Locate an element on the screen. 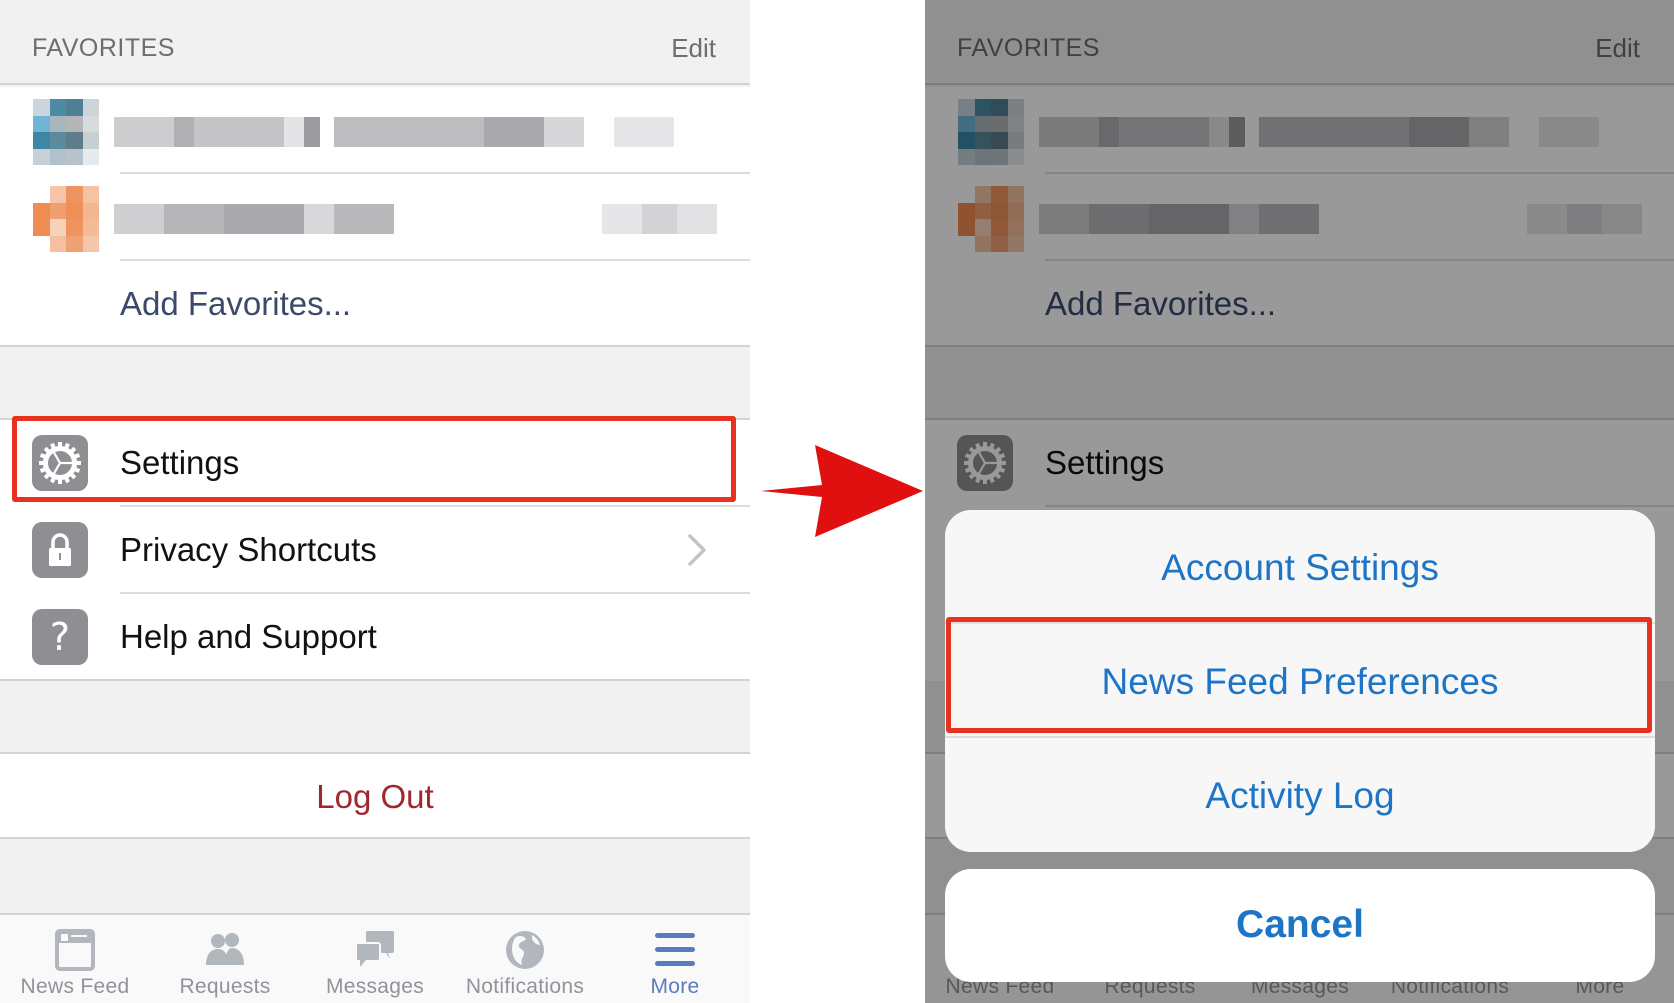  menu-item-settings: Settings is located at coordinates (375, 463).